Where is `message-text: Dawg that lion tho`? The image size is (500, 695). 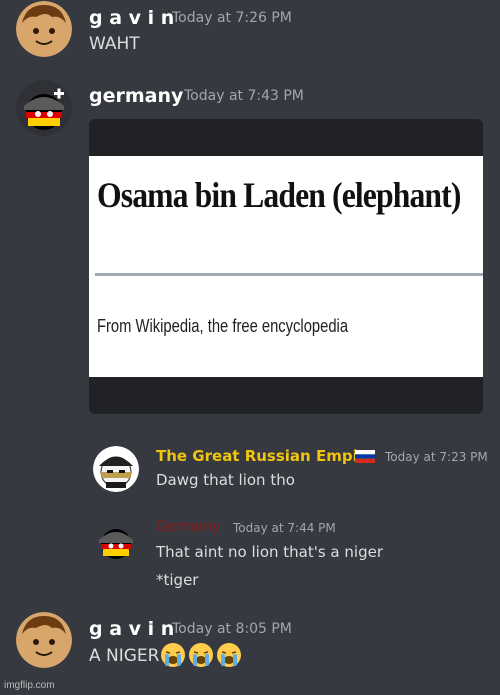
message-text: Dawg that lion tho is located at coordinates (225, 480).